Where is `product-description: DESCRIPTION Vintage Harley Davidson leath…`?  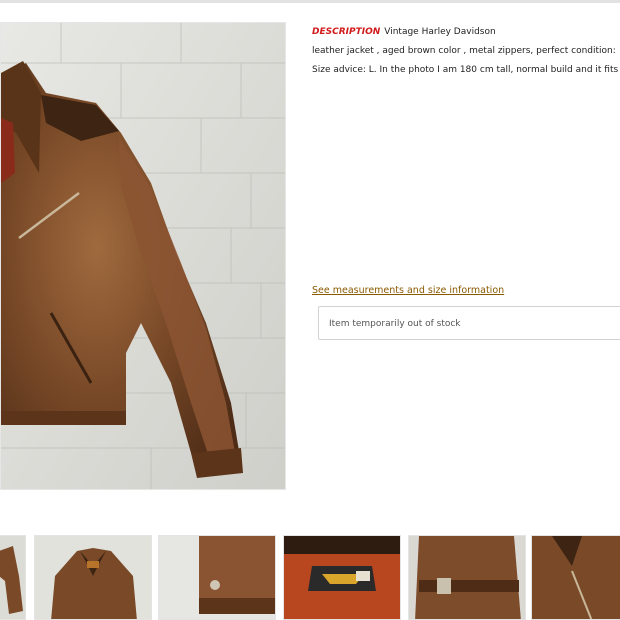
product-description: DESCRIPTION Vintage Harley Davidson leath… is located at coordinates (466, 51).